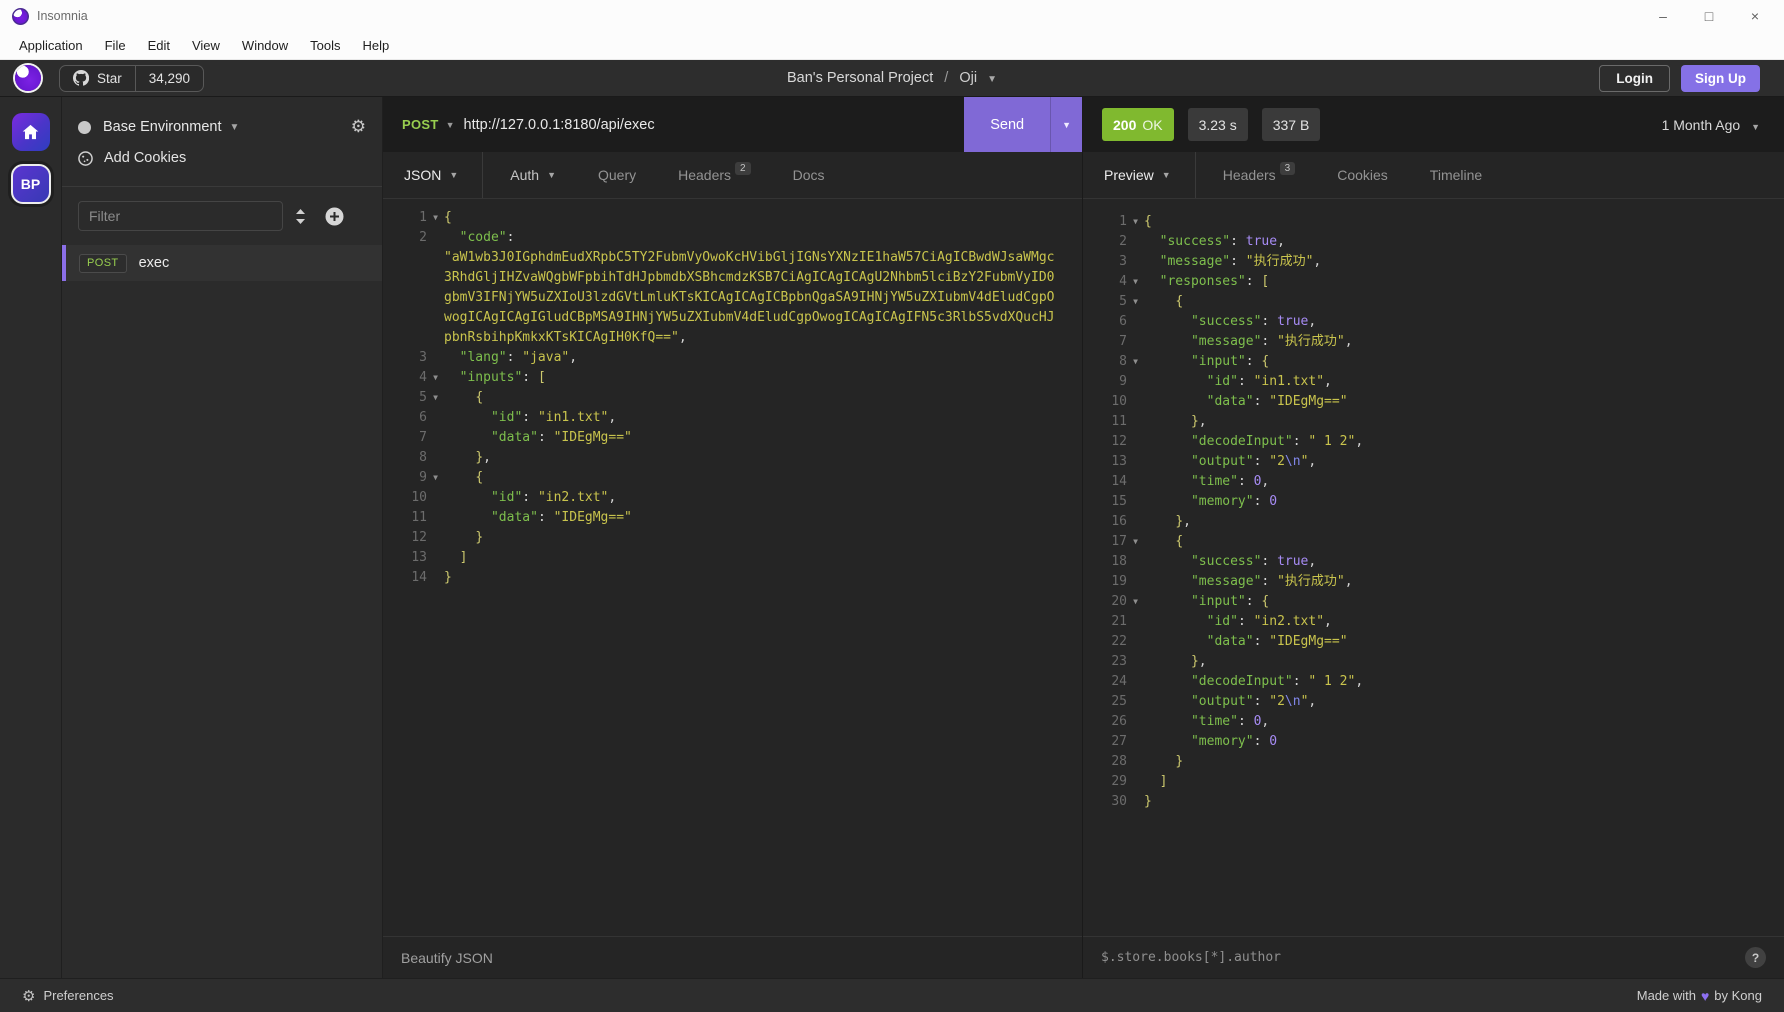 This screenshot has height=1012, width=1784. Describe the element at coordinates (115, 45) in the screenshot. I see `menu-file: File` at that location.